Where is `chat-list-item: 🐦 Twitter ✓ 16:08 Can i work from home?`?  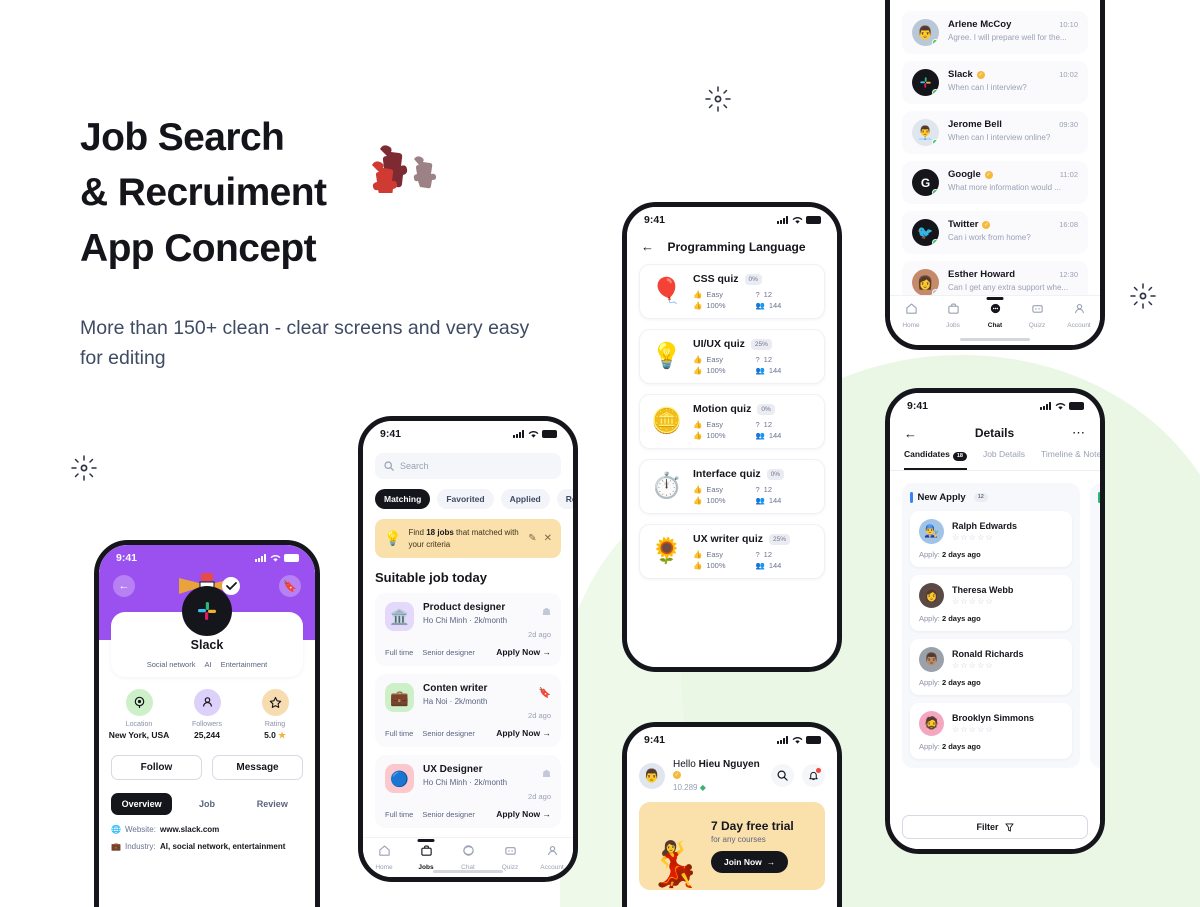 chat-list-item: 🐦 Twitter ✓ 16:08 Can i work from home? is located at coordinates (995, 232).